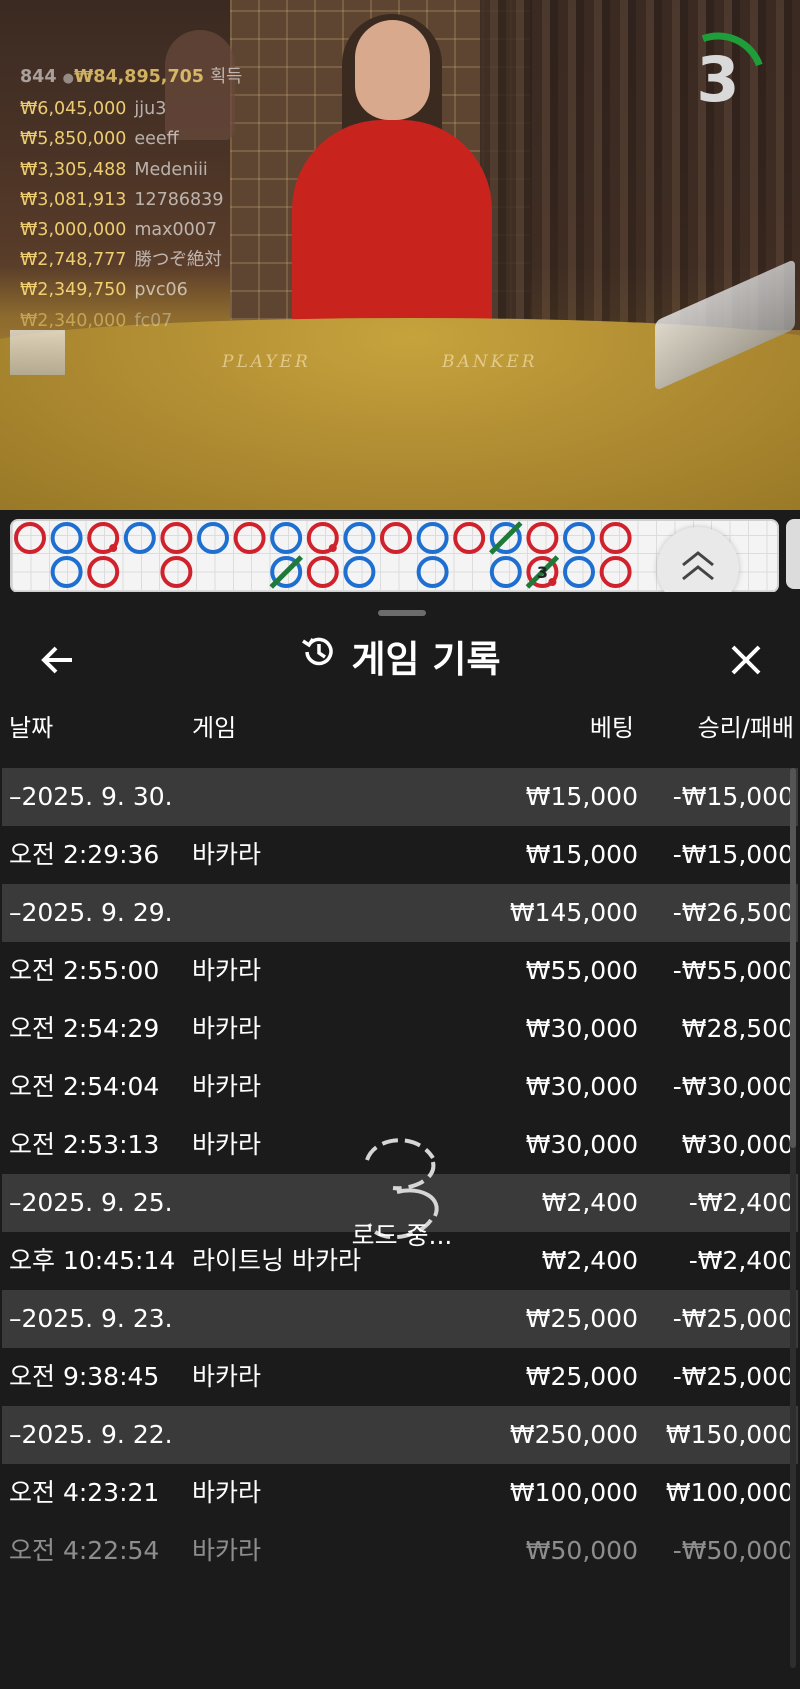  What do you see at coordinates (793, 554) in the screenshot?
I see `side-panel-edge` at bounding box center [793, 554].